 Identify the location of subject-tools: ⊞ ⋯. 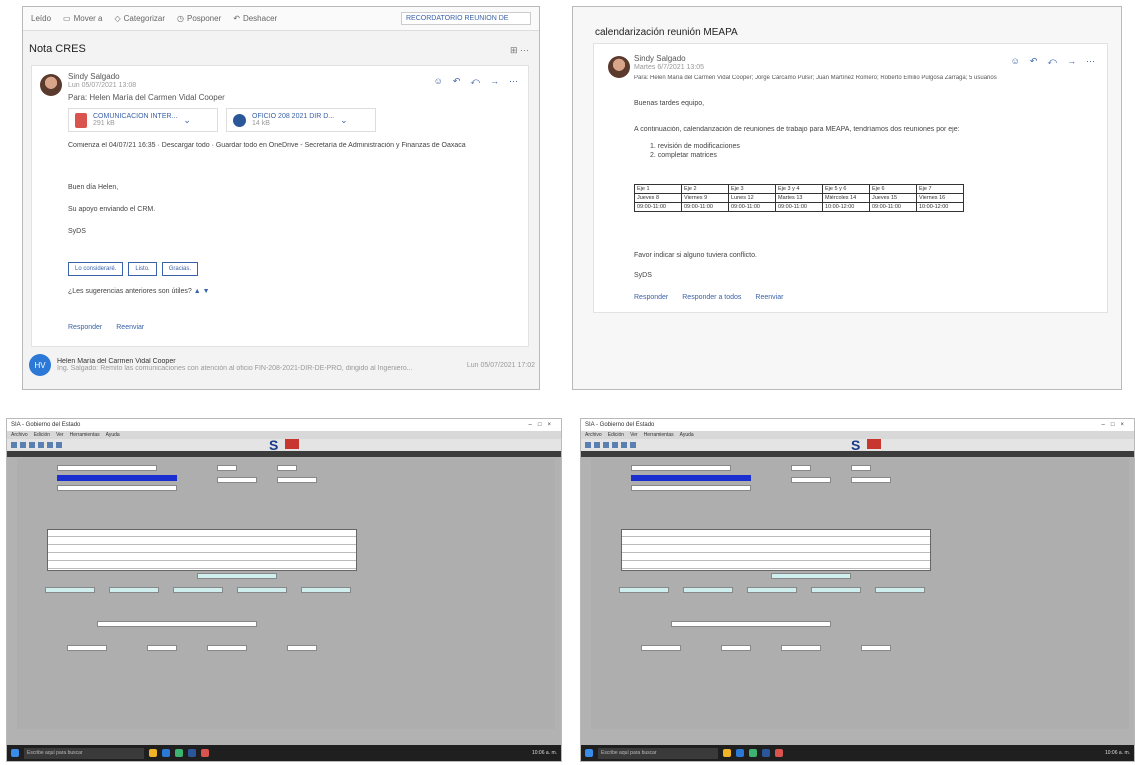
(519, 50).